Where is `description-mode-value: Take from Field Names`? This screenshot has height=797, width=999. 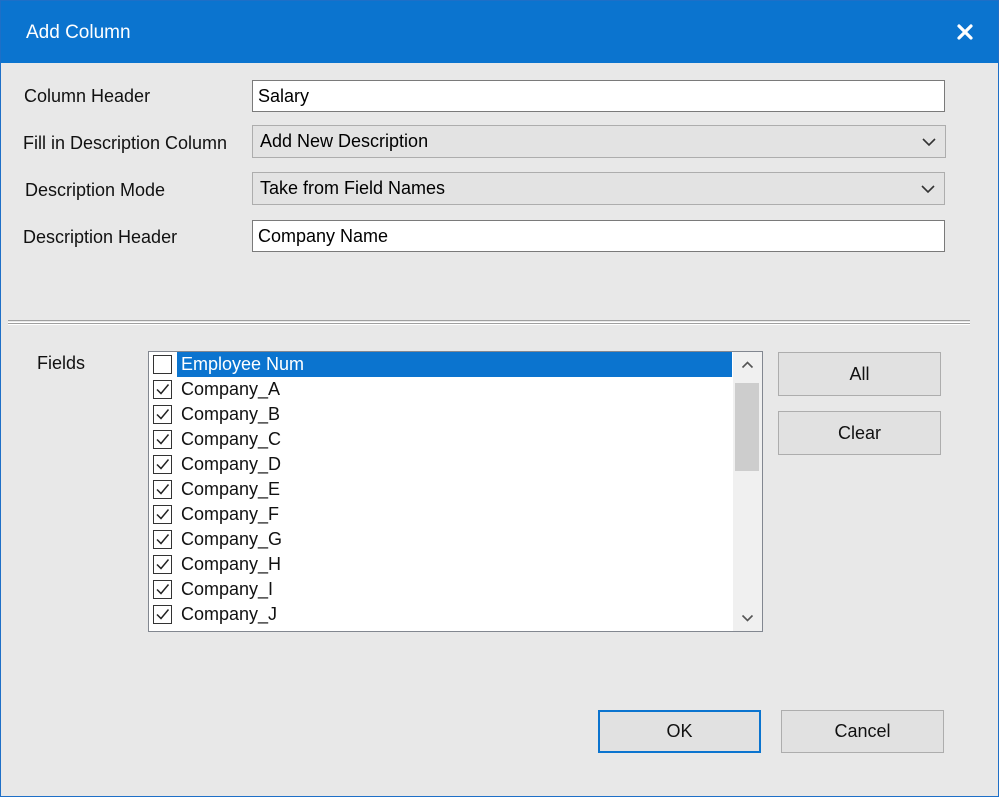 description-mode-value: Take from Field Names is located at coordinates (353, 188).